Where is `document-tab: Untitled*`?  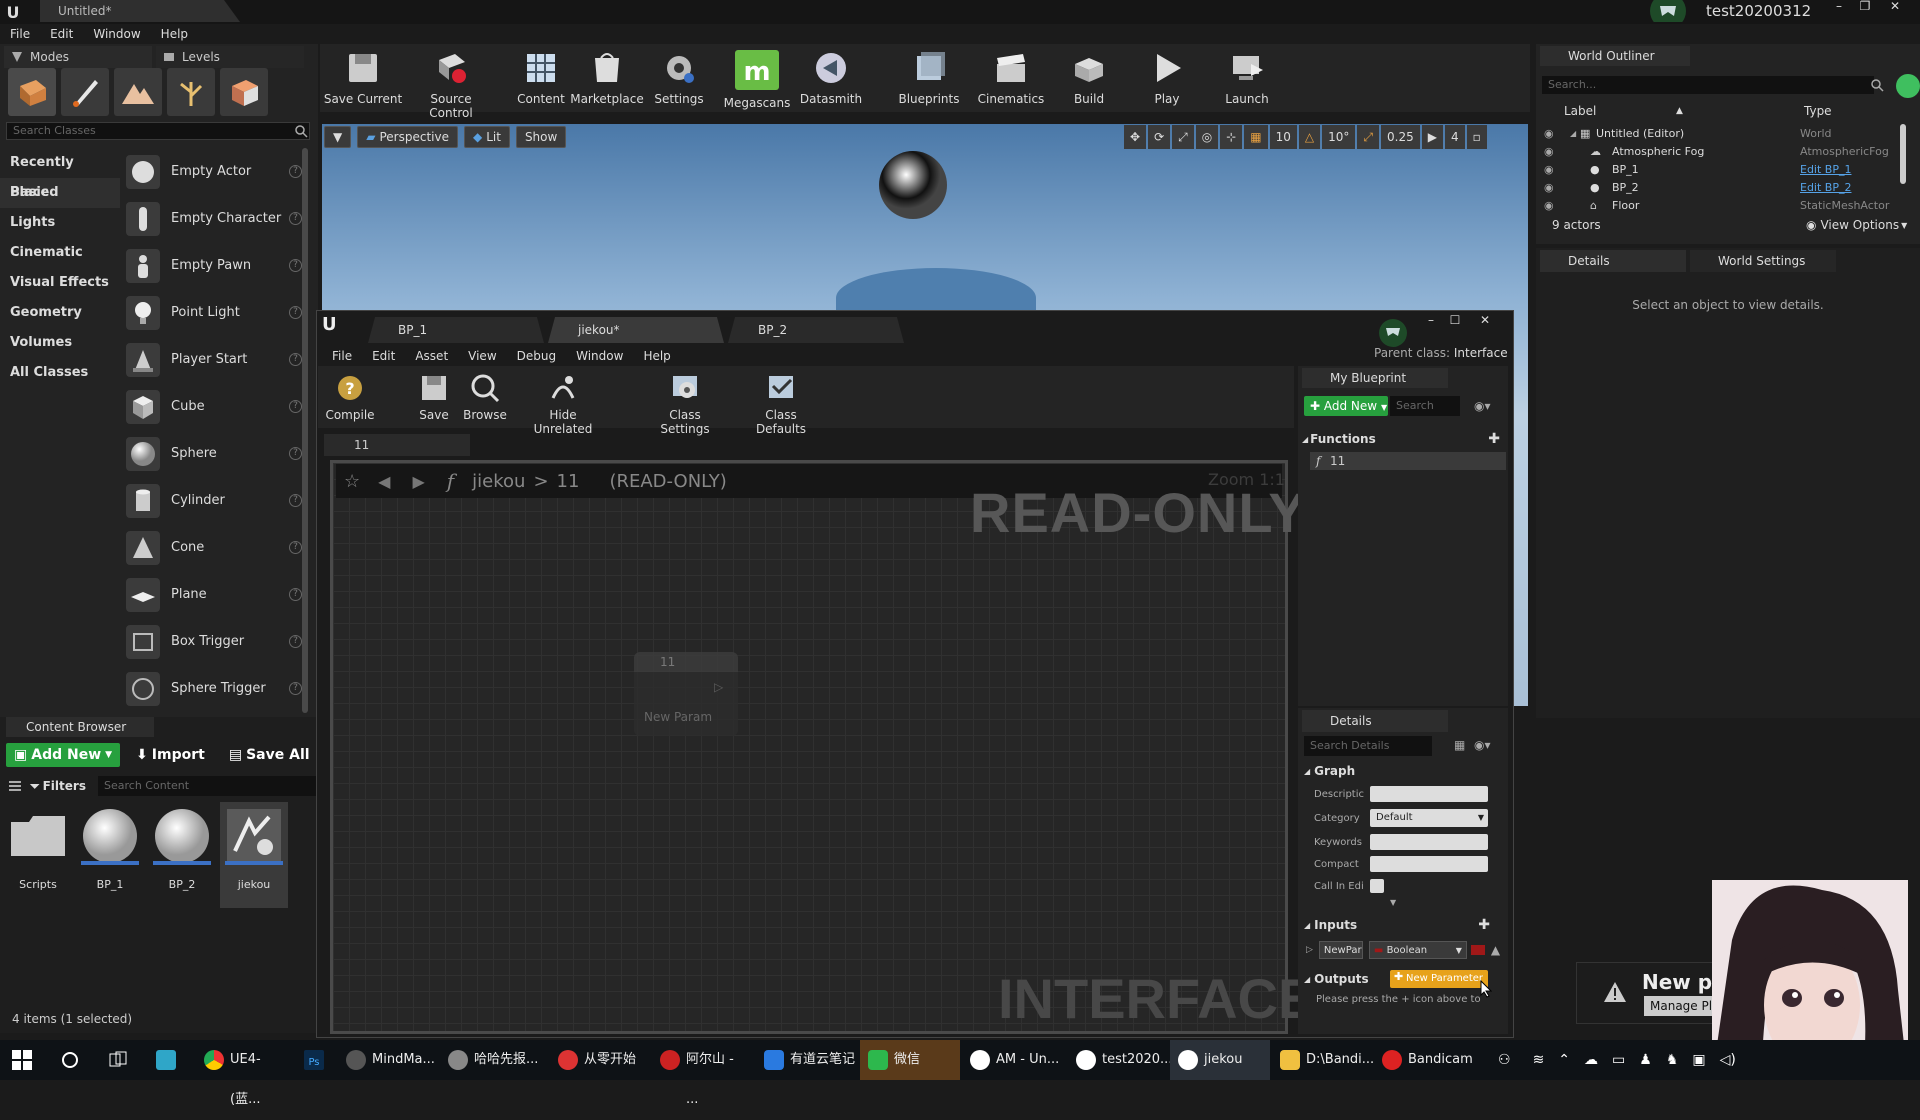 document-tab: Untitled* is located at coordinates (140, 11).